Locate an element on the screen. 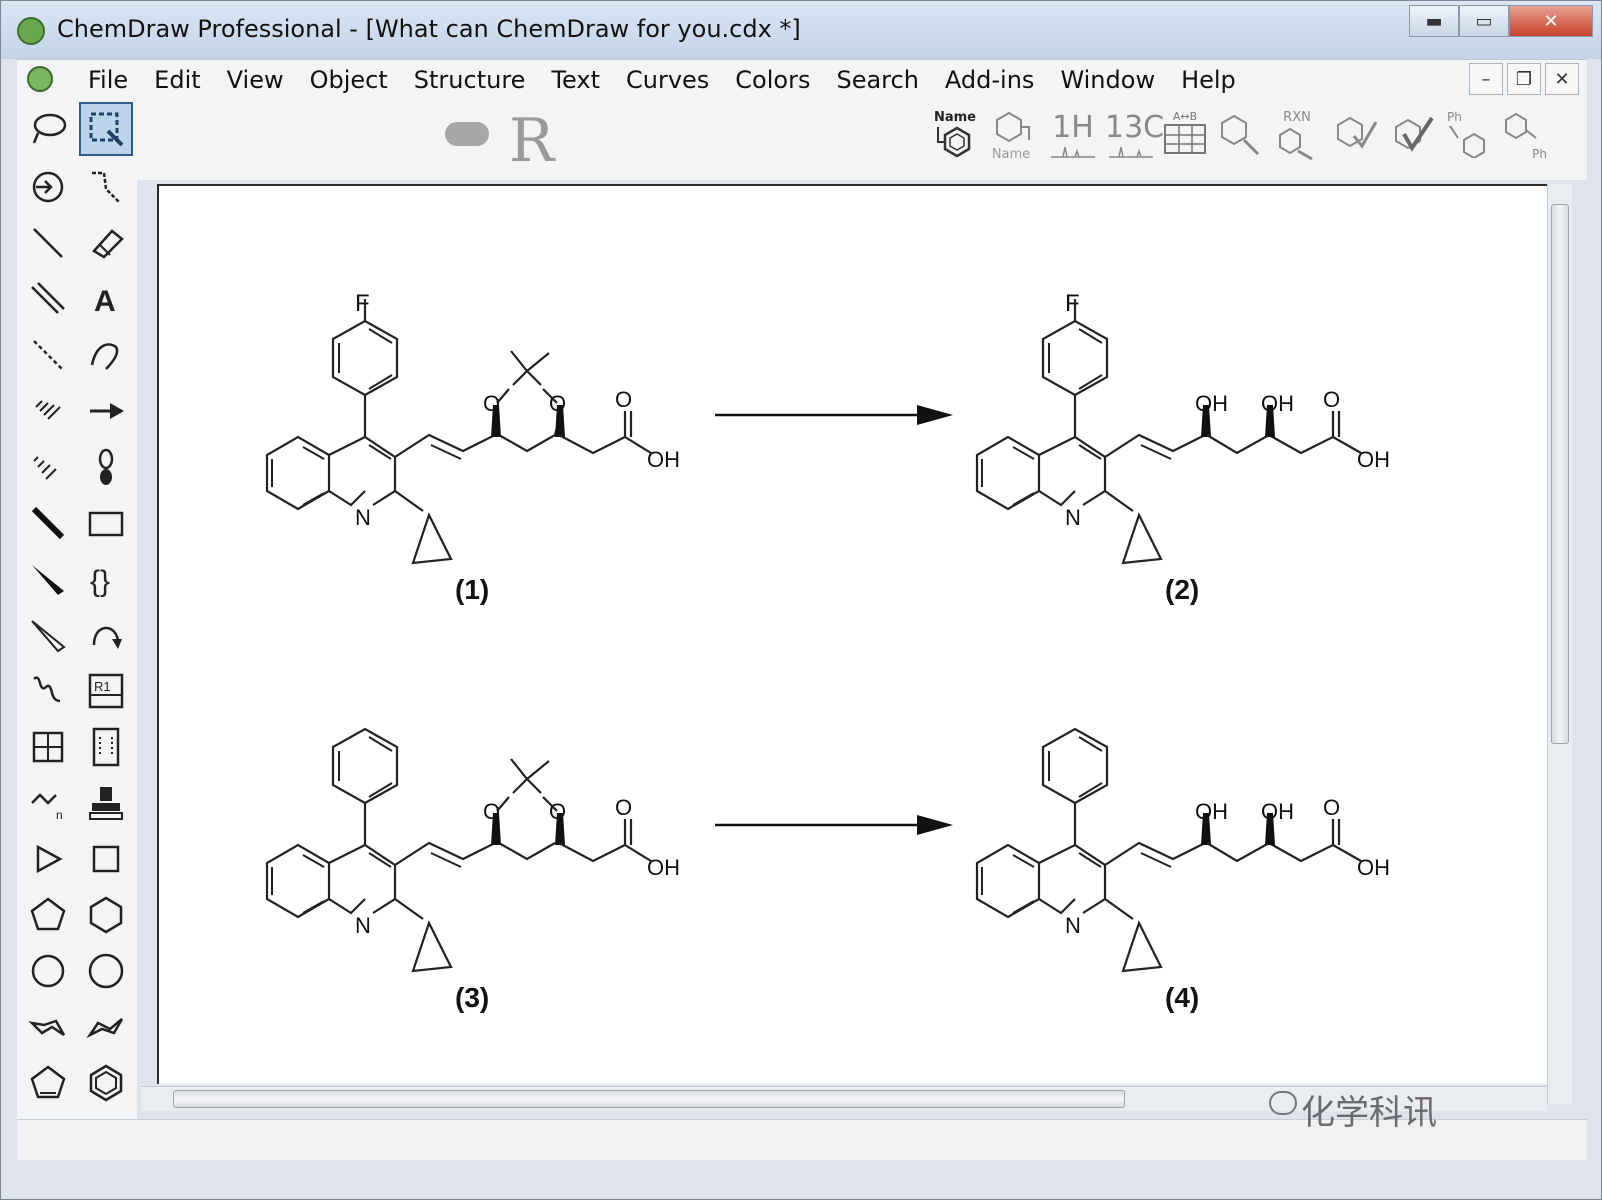 The width and height of the screenshot is (1602, 1200). pen-tool is located at coordinates (106, 355).